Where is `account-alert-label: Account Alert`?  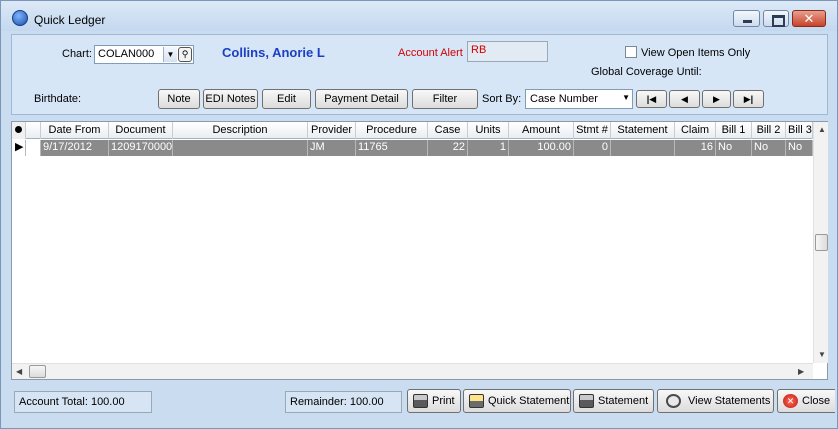
account-alert-label: Account Alert is located at coordinates (430, 53).